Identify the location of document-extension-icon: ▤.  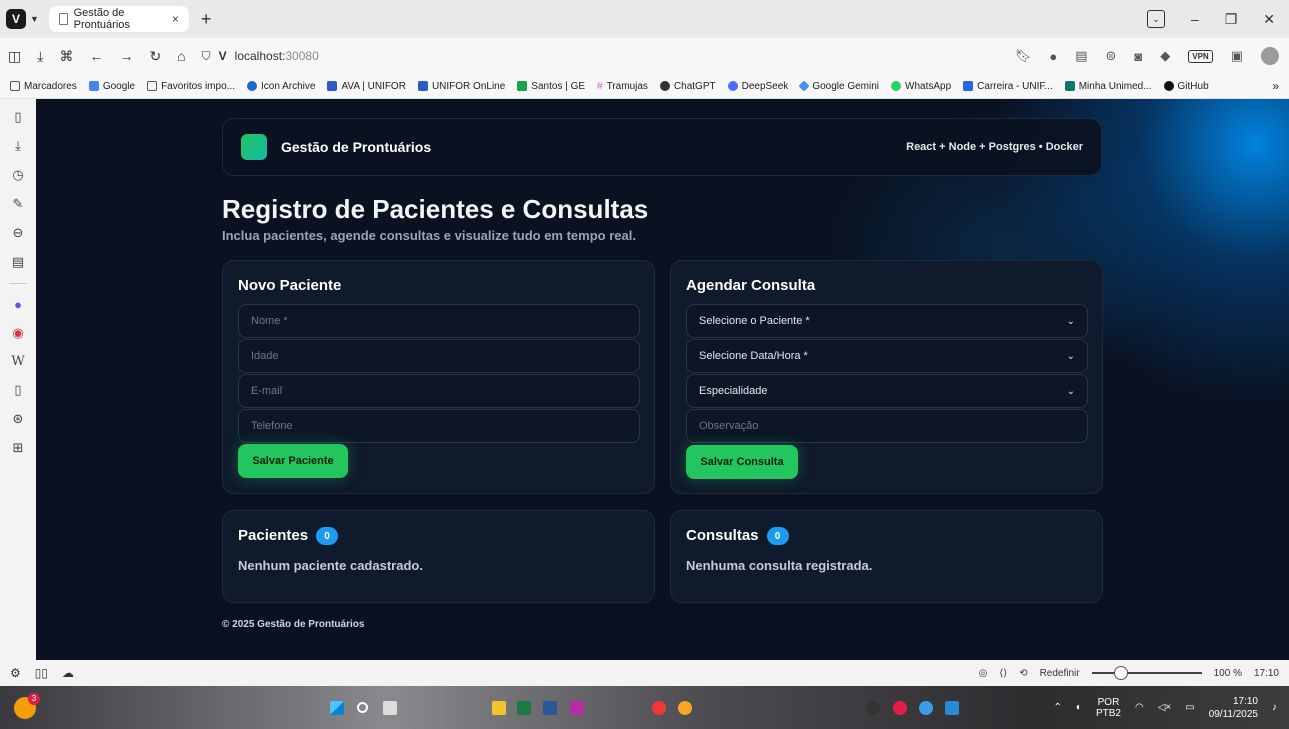
(1081, 56).